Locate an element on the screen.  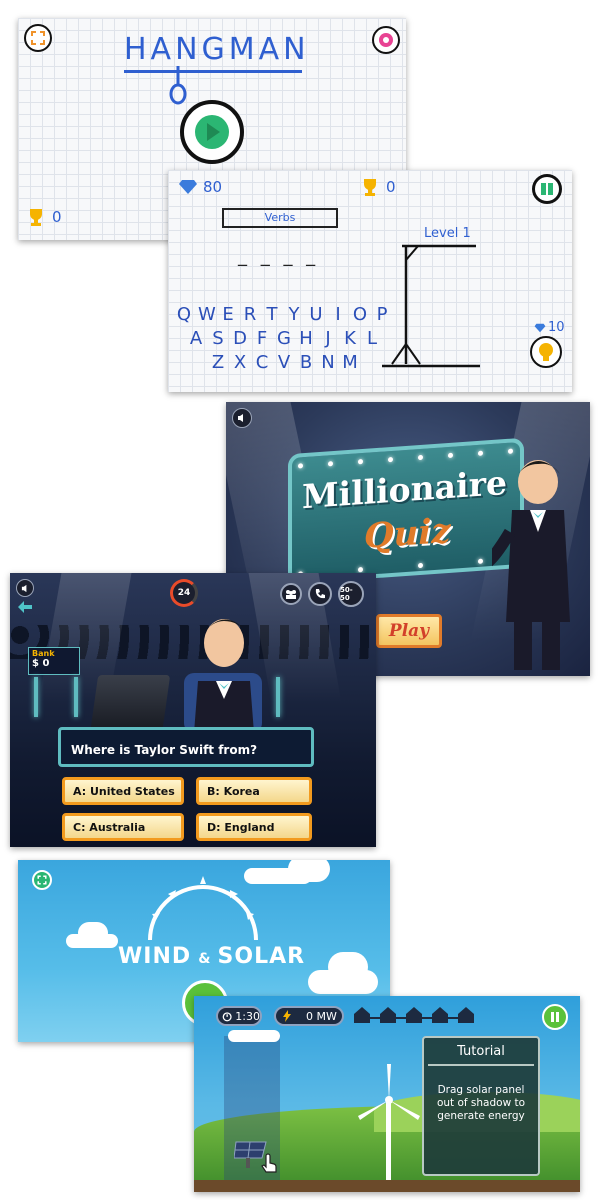
title-line-2: Quiz is located at coordinates (407, 533).